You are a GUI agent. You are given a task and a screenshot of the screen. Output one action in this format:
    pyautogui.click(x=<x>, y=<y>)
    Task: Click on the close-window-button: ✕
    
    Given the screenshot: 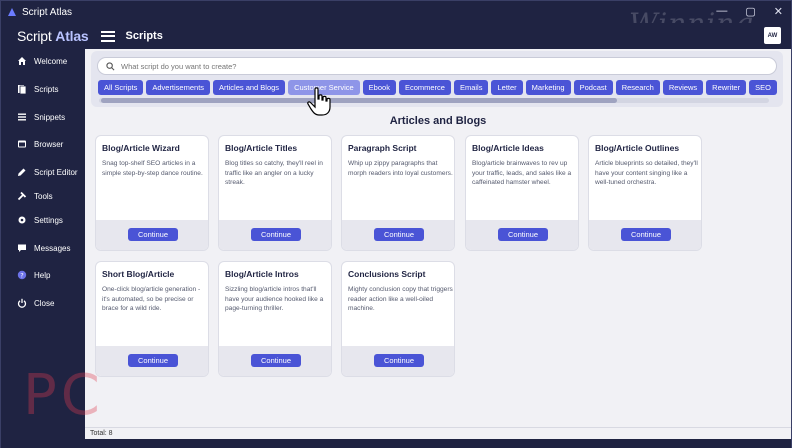 What is the action you would take?
    pyautogui.click(x=778, y=11)
    